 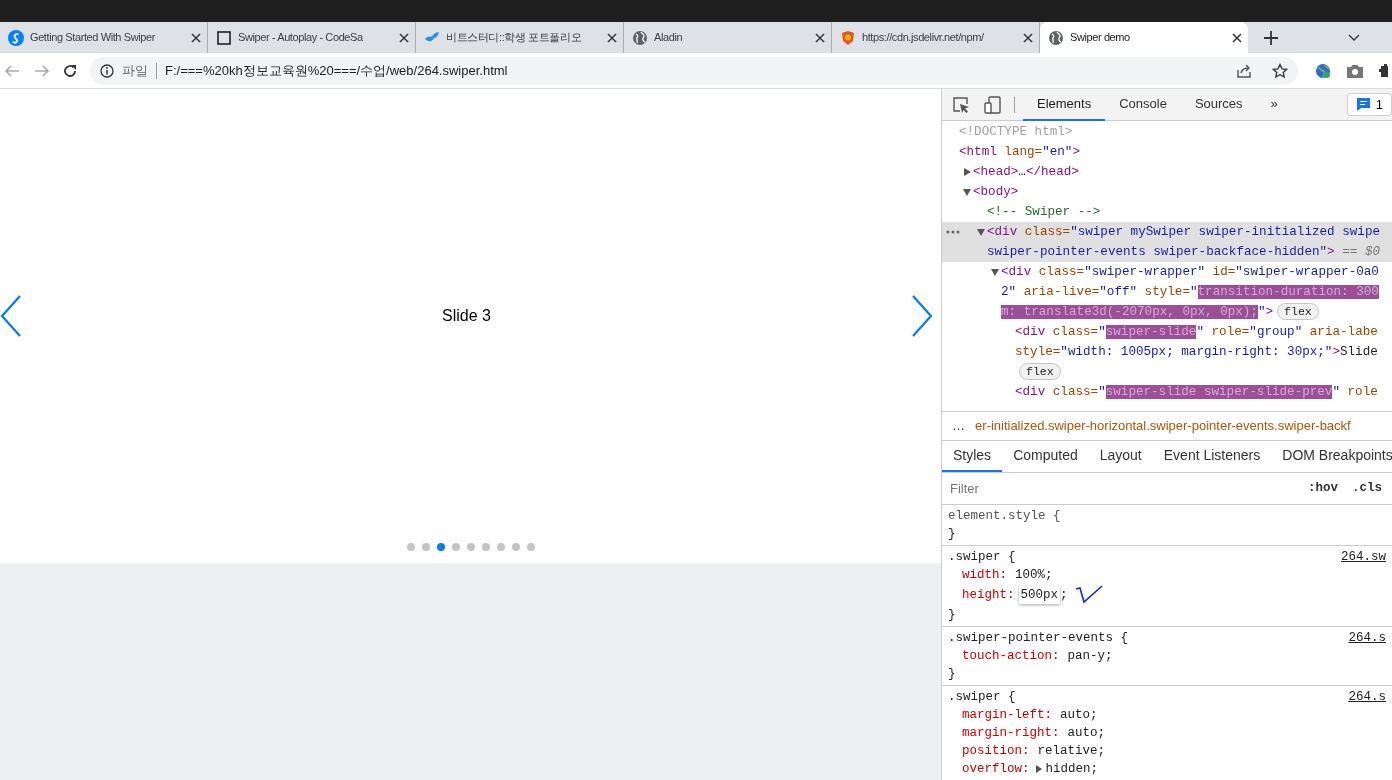 I want to click on expand-triangle-icon, so click(x=1038, y=769).